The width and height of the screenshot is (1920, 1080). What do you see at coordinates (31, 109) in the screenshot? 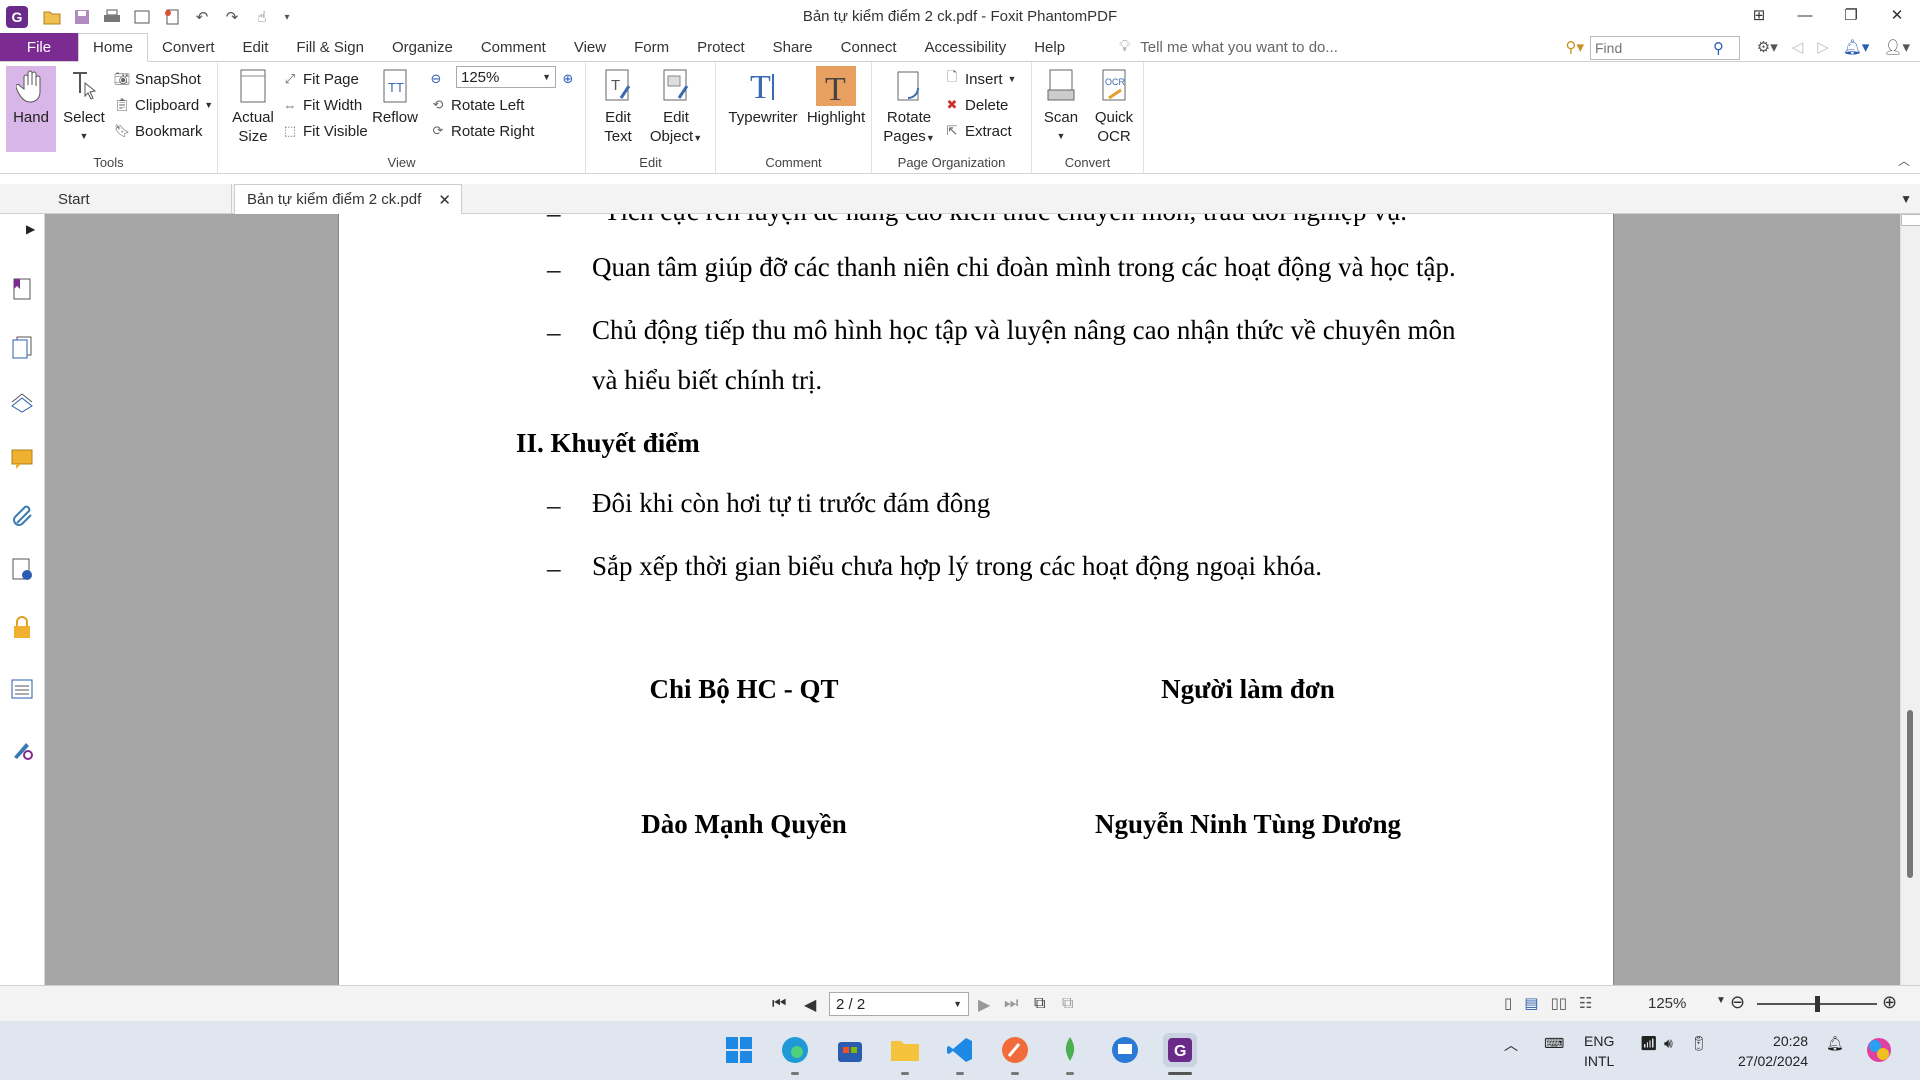
I see `hand-button: Hand` at bounding box center [31, 109].